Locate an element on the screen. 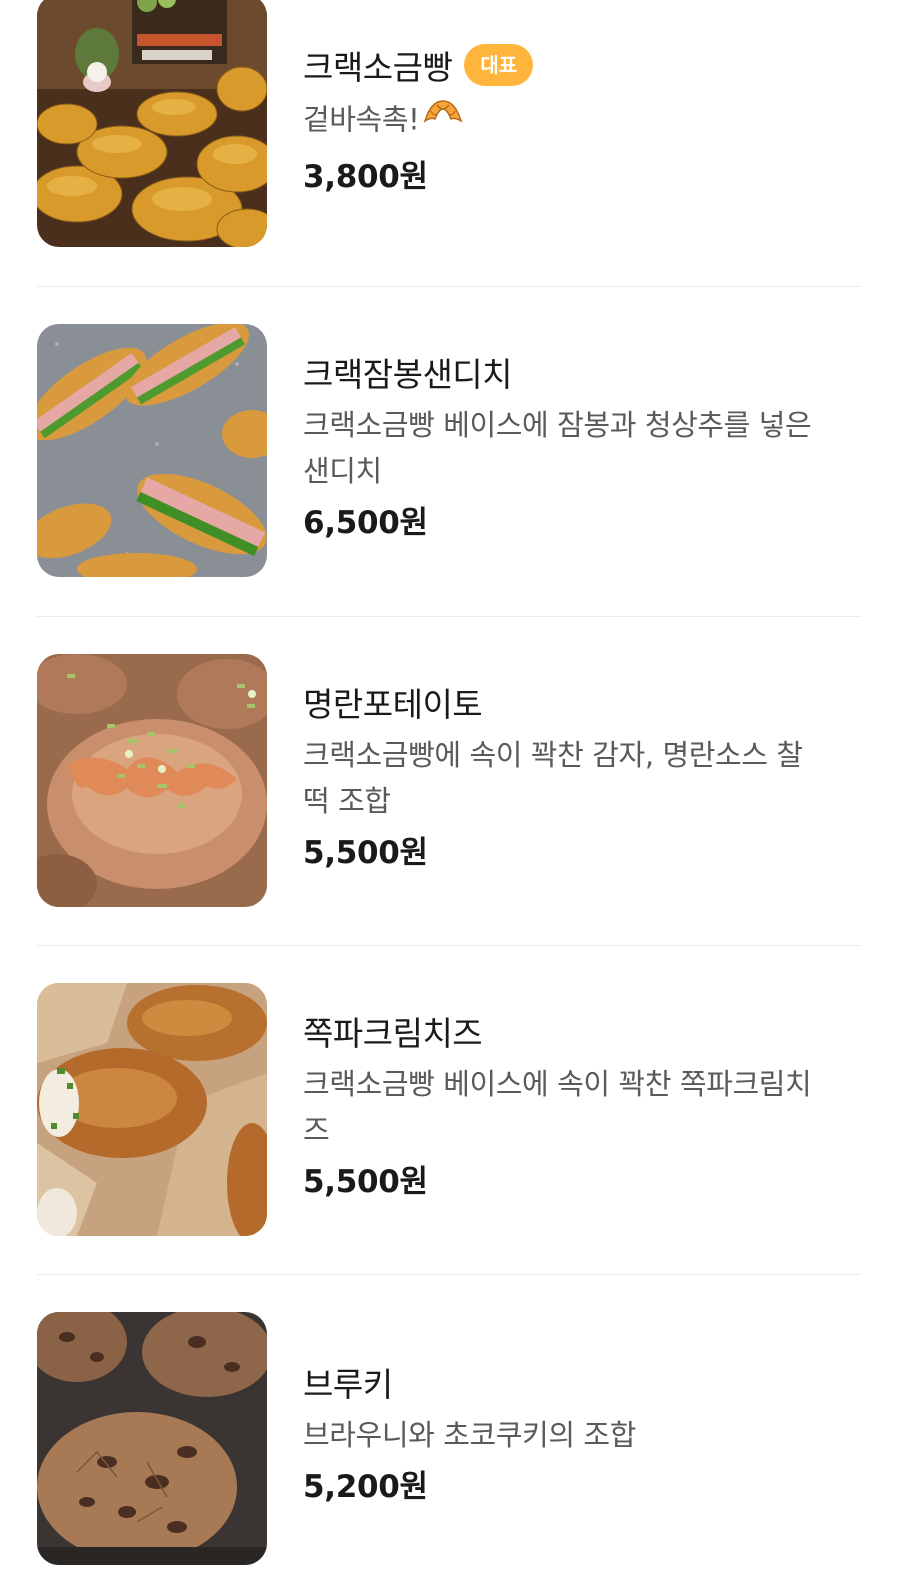 Image resolution: width=900 pixels, height=1578 pixels. menu-item-price: 5,200원 is located at coordinates (365, 1487).